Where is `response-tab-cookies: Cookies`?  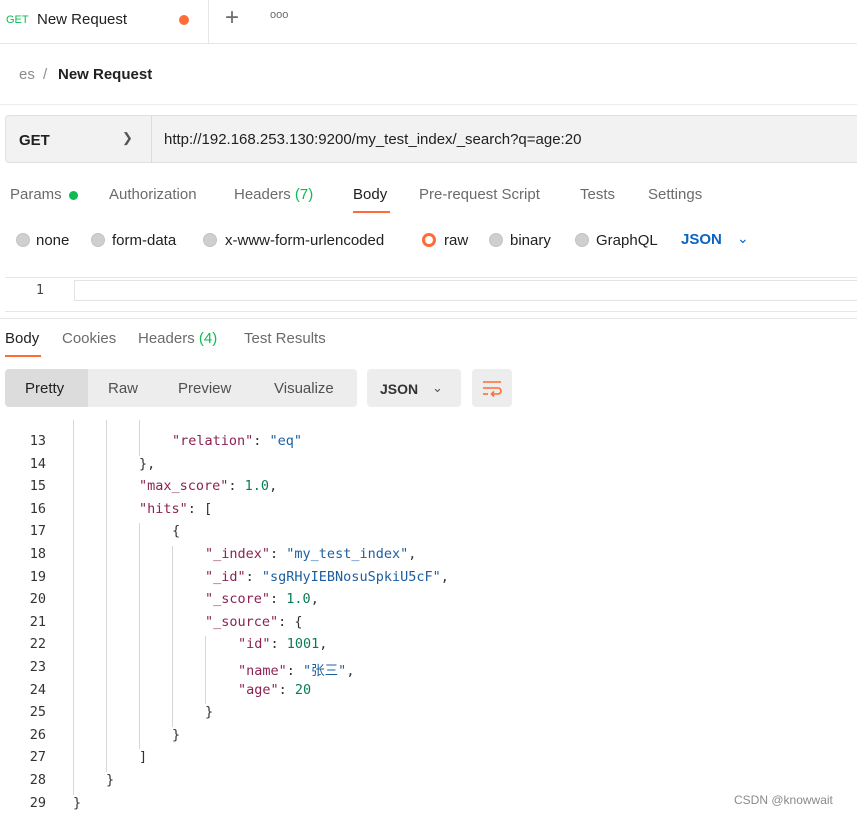 response-tab-cookies: Cookies is located at coordinates (89, 338).